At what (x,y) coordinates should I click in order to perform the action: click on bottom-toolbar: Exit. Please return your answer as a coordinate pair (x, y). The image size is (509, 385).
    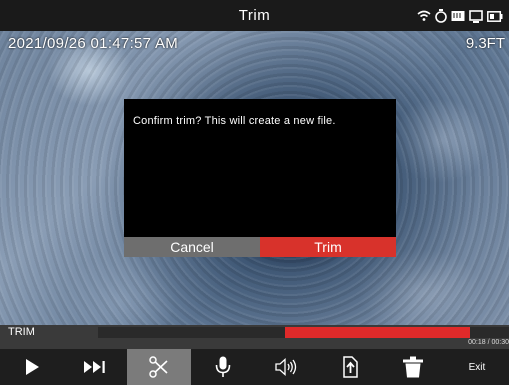
    Looking at the image, I should click on (254, 367).